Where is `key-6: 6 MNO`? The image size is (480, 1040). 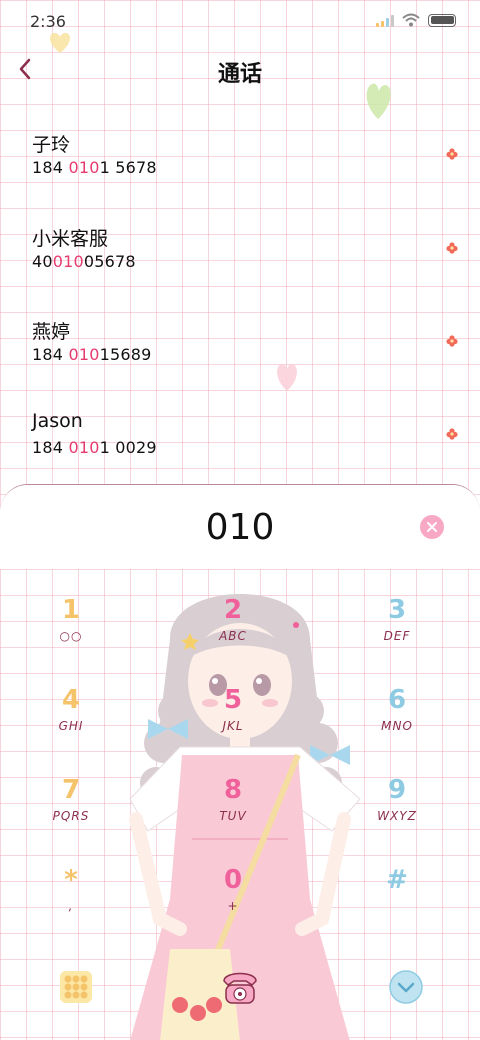 key-6: 6 MNO is located at coordinates (397, 725).